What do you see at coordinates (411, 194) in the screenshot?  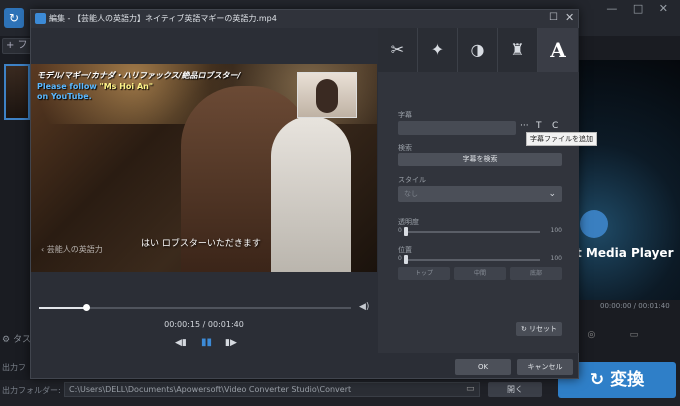 I see `style-value: なし` at bounding box center [411, 194].